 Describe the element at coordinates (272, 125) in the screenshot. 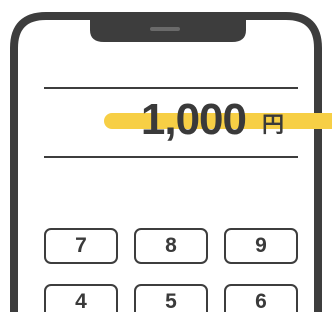

I see `currency-unit: 円` at that location.